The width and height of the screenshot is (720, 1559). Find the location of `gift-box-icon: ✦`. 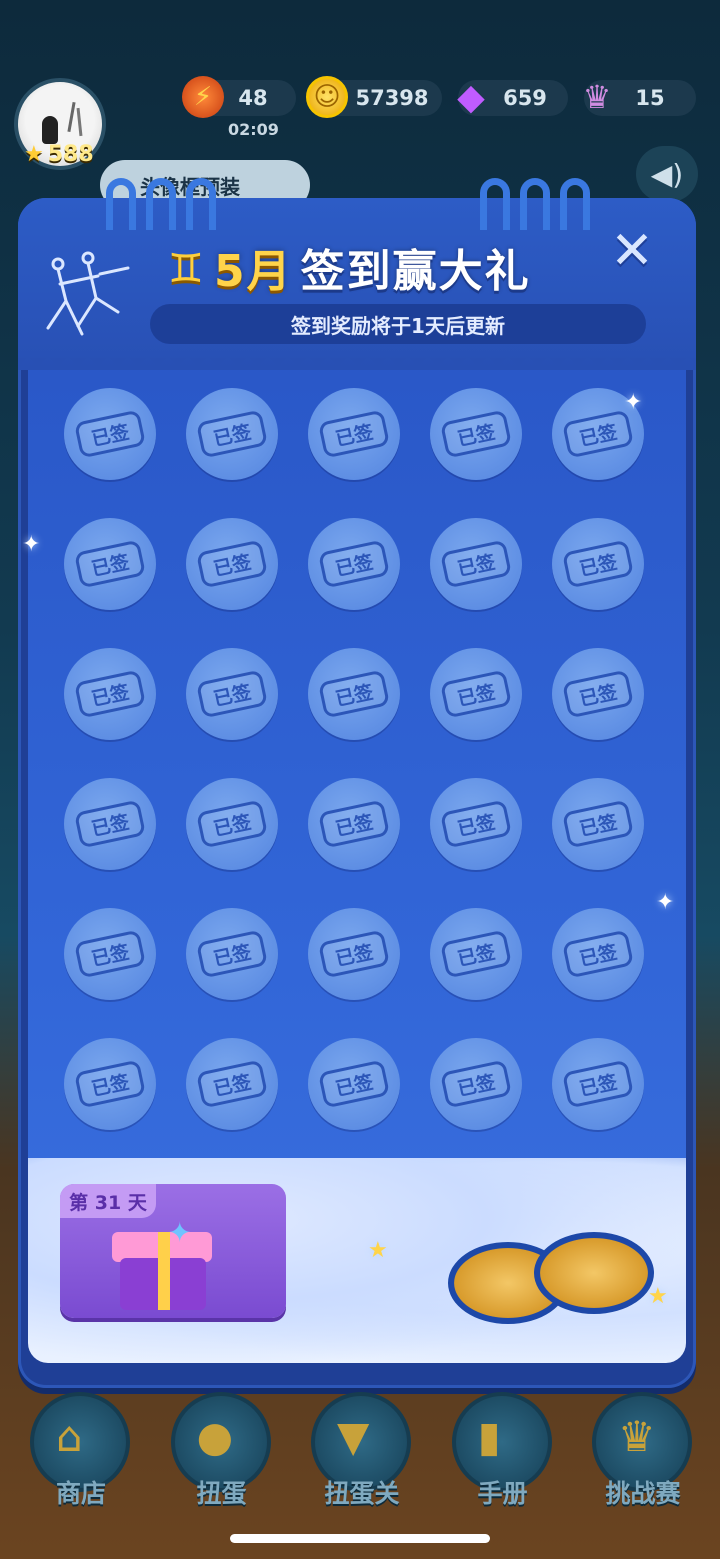

gift-box-icon: ✦ is located at coordinates (162, 1263).